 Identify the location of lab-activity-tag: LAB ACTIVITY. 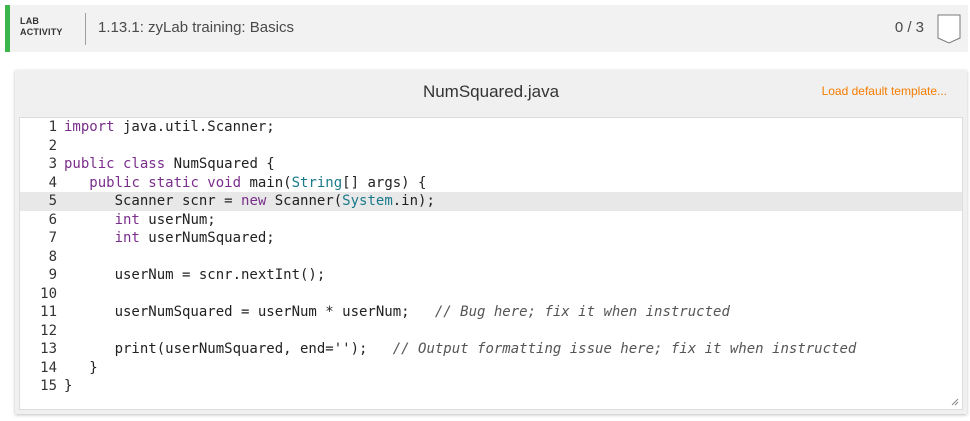
(41, 27).